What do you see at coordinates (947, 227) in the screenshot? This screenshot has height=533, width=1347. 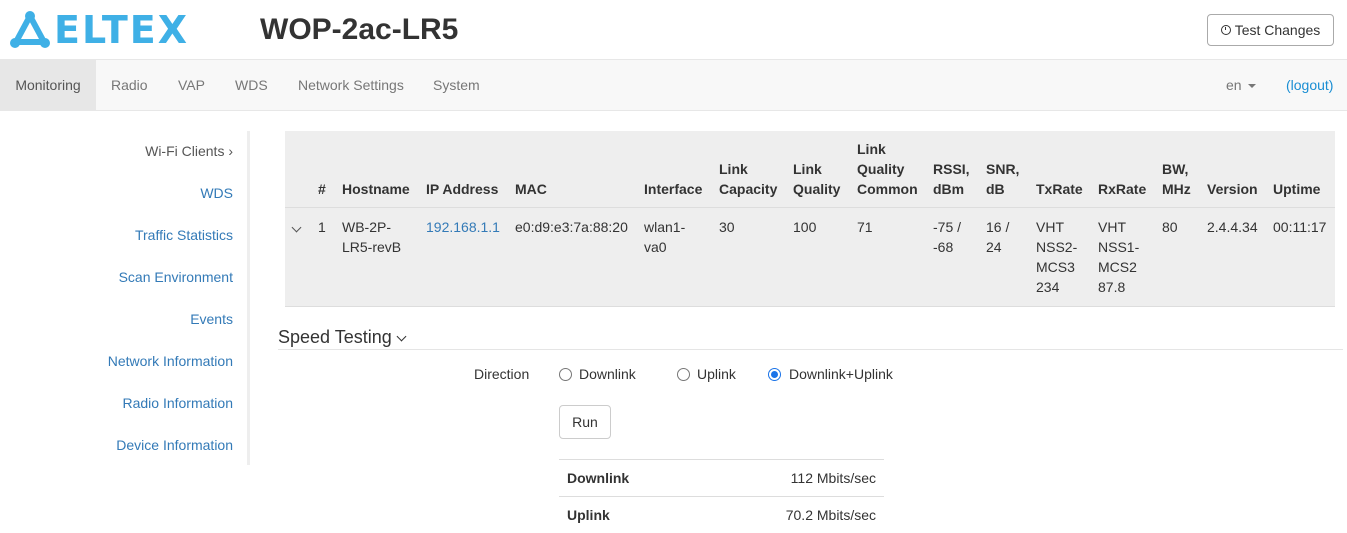 I see `cell-rssi-line1: -75 /` at bounding box center [947, 227].